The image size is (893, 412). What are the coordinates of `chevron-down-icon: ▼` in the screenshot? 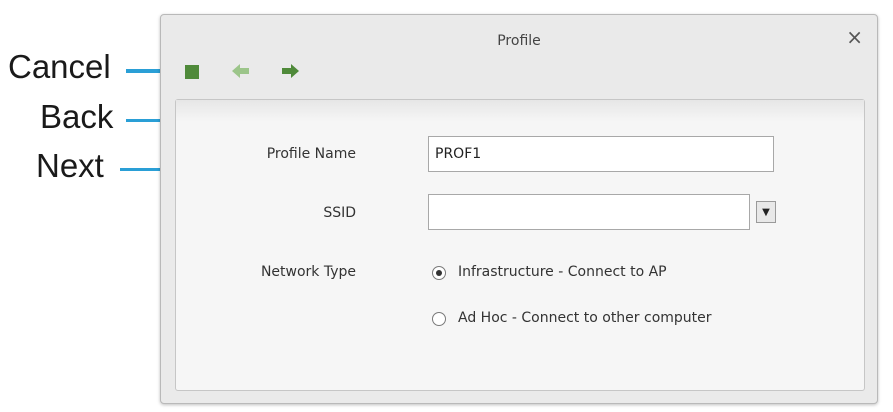 It's located at (766, 212).